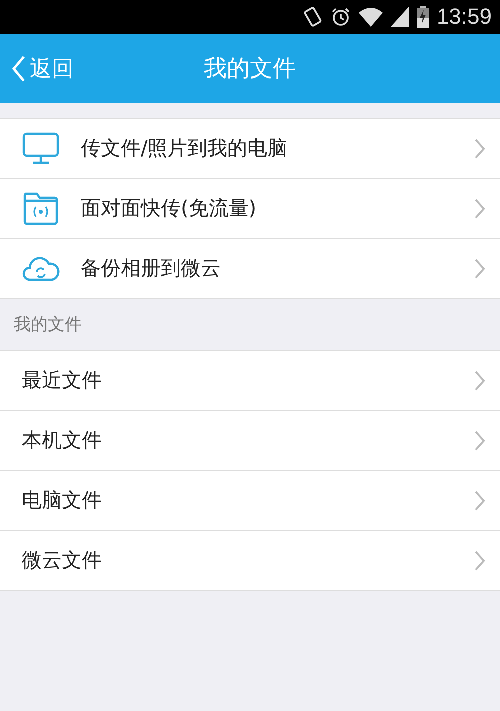 Image resolution: width=500 pixels, height=711 pixels. What do you see at coordinates (250, 501) in the screenshot?
I see `file-row: 电脑文件` at bounding box center [250, 501].